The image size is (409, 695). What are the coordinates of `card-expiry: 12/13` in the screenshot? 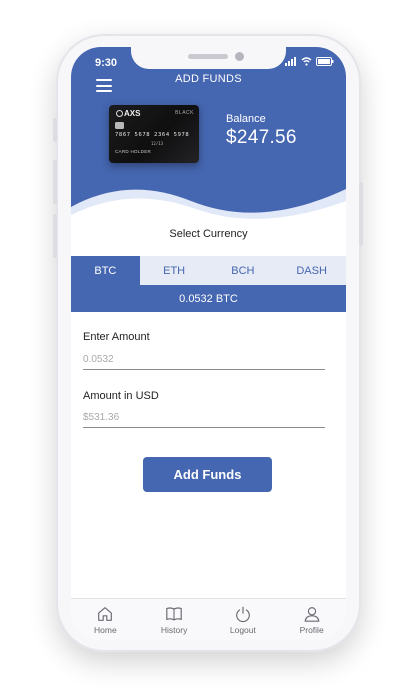 It's located at (157, 143).